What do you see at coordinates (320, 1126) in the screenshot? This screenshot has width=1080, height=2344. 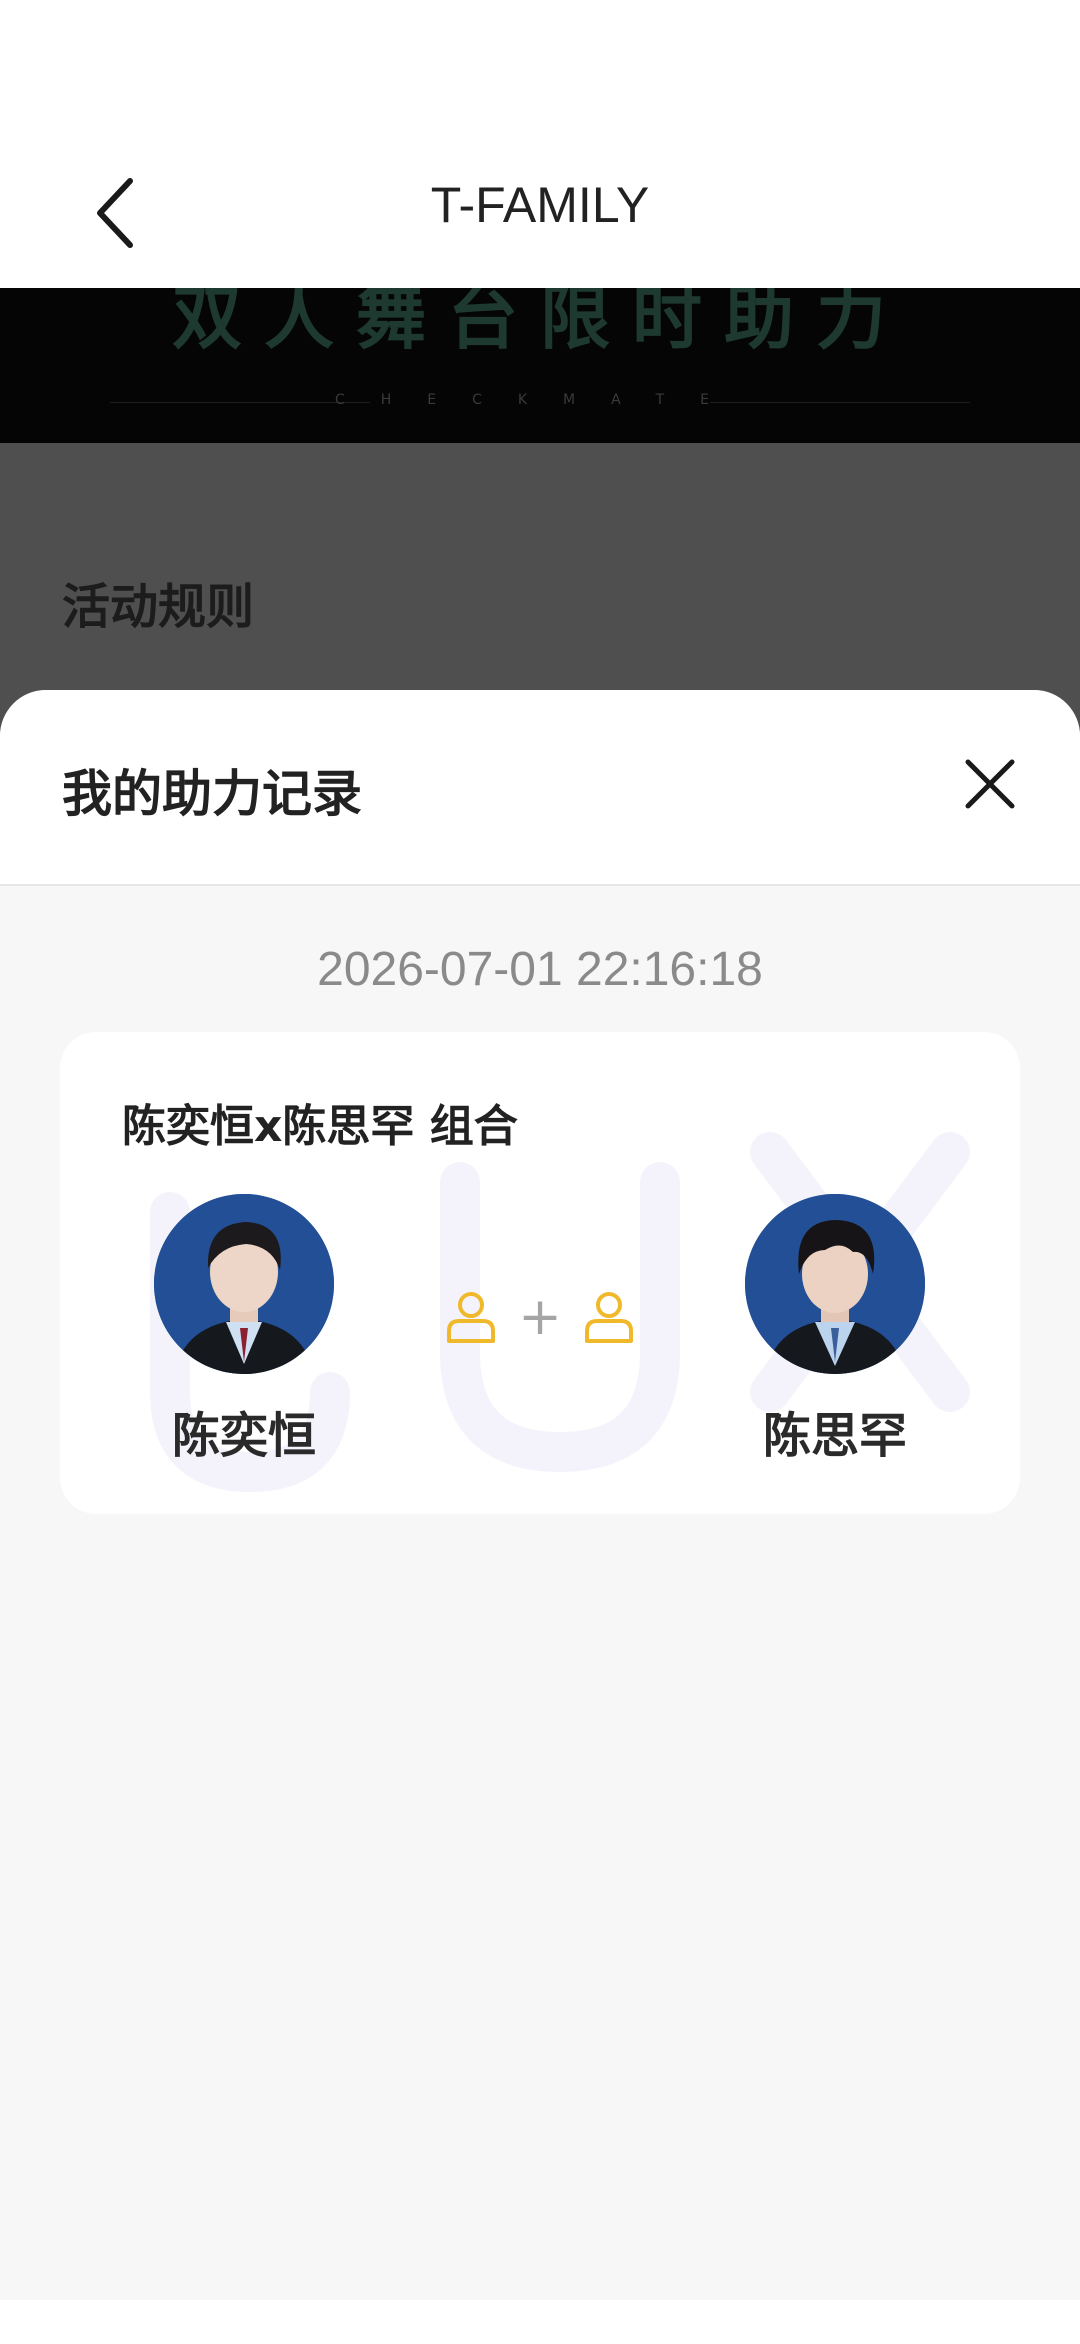 I see `combo-title: 陈奕恒x陈思罕 组合` at bounding box center [320, 1126].